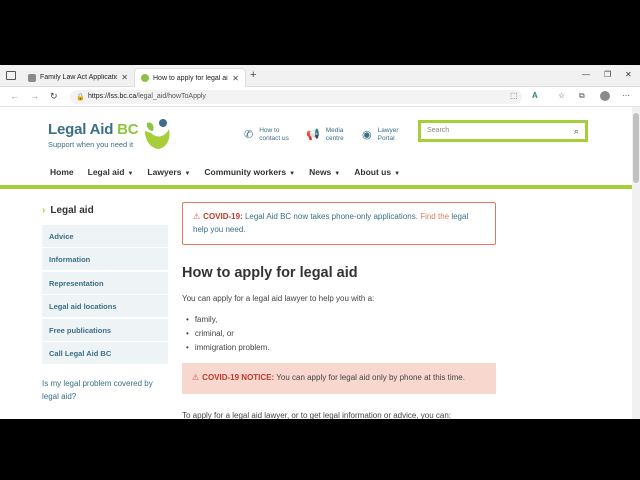 This screenshot has height=480, width=640. What do you see at coordinates (274, 138) in the screenshot?
I see `contact-label-line2: contact us` at bounding box center [274, 138].